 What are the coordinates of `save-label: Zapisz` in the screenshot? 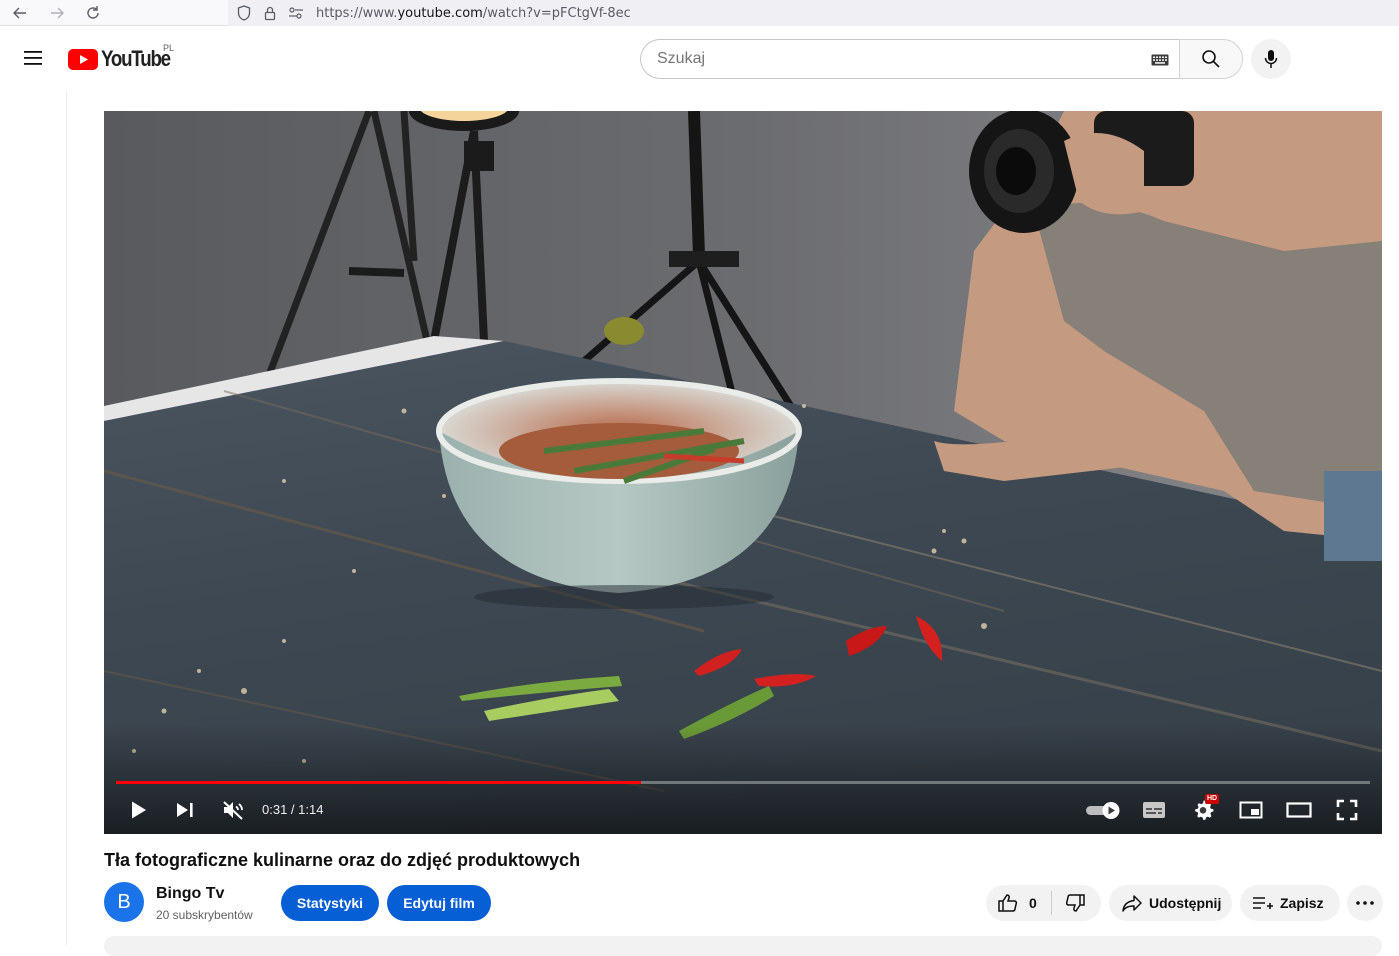 It's located at (1302, 903).